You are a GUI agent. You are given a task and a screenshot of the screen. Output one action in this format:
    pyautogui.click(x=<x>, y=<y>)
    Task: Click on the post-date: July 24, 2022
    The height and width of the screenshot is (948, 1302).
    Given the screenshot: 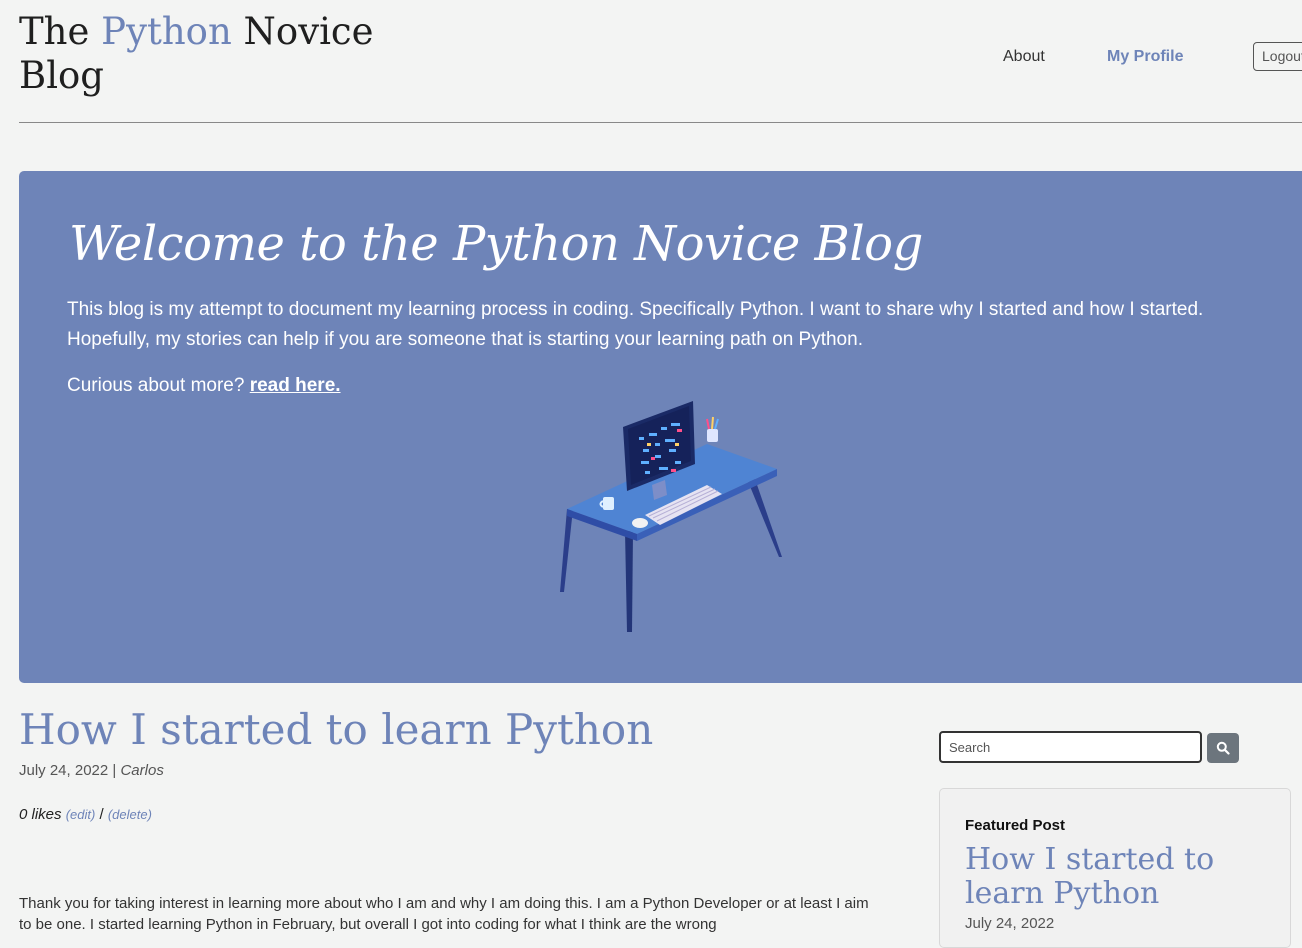 What is the action you would take?
    pyautogui.click(x=64, y=770)
    